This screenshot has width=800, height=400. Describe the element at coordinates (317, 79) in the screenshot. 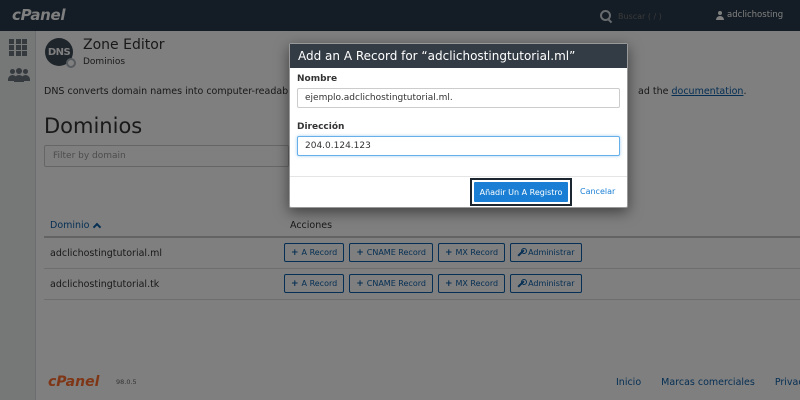

I see `name-label: Nombre` at that location.